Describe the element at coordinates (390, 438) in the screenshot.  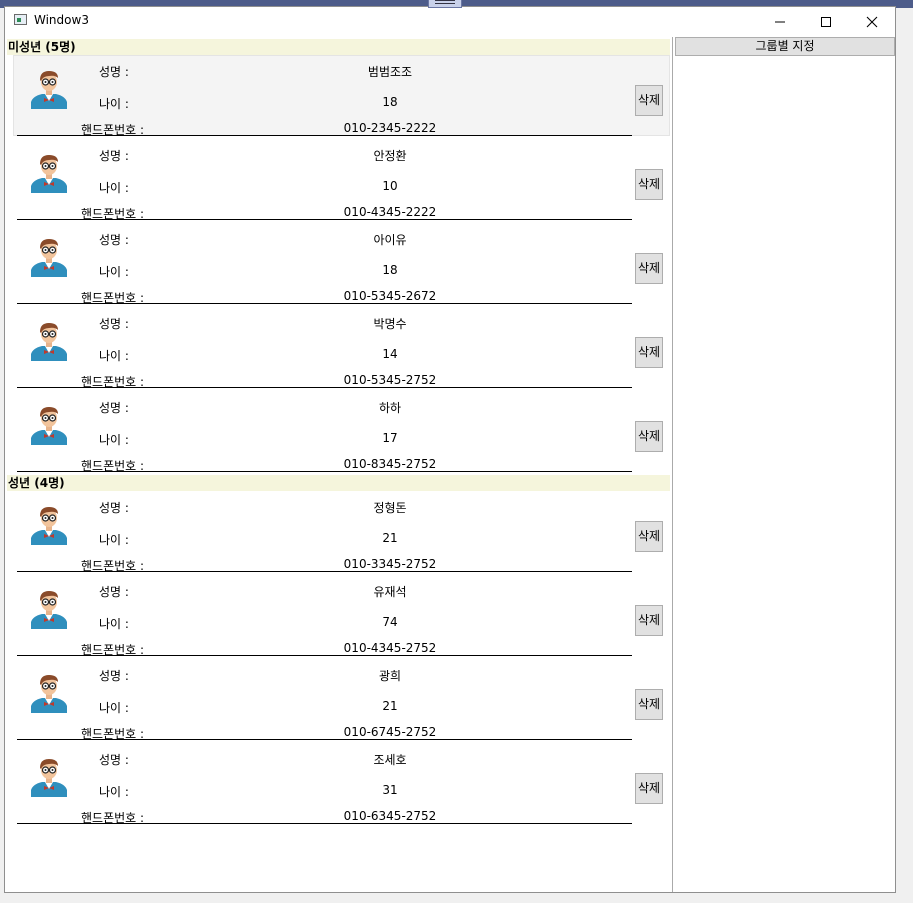
I see `age-value: 17` at that location.